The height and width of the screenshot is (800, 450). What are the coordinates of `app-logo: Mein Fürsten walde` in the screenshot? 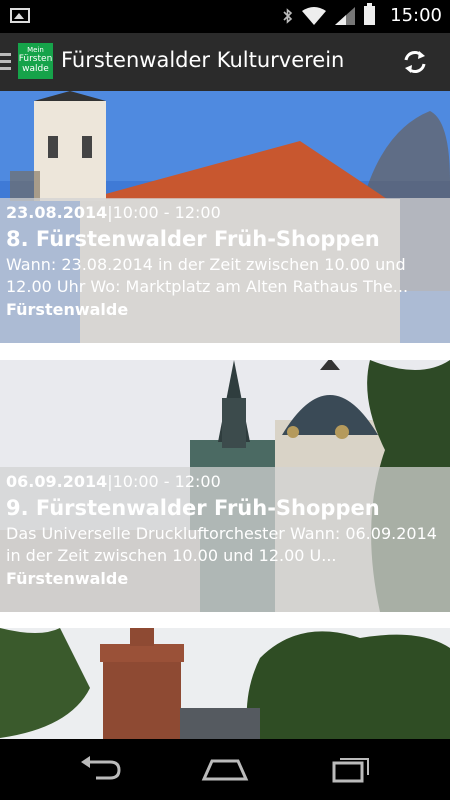 It's located at (35, 61).